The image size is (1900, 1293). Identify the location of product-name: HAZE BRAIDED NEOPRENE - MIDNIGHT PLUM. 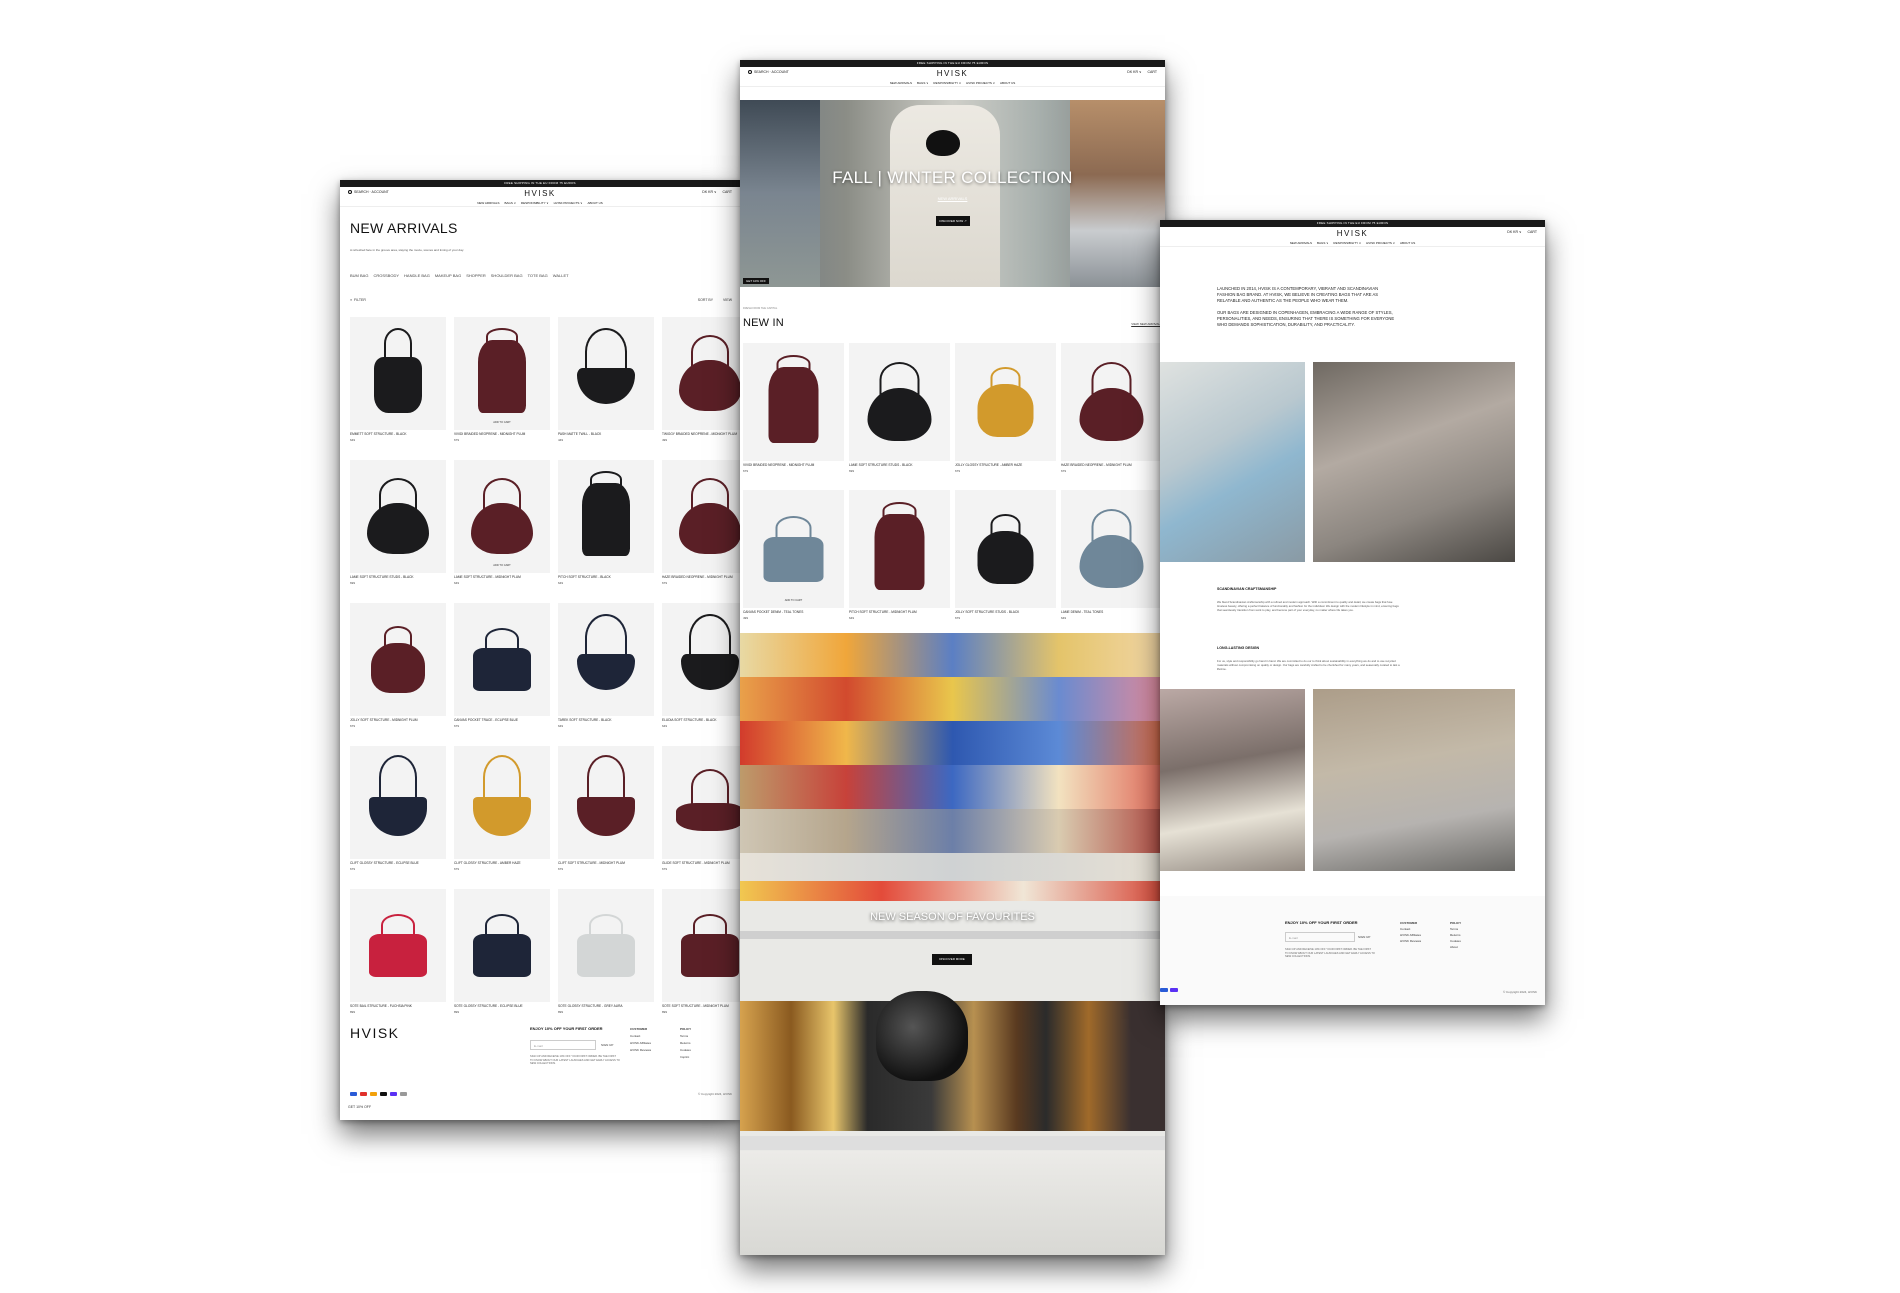
(1111, 465).